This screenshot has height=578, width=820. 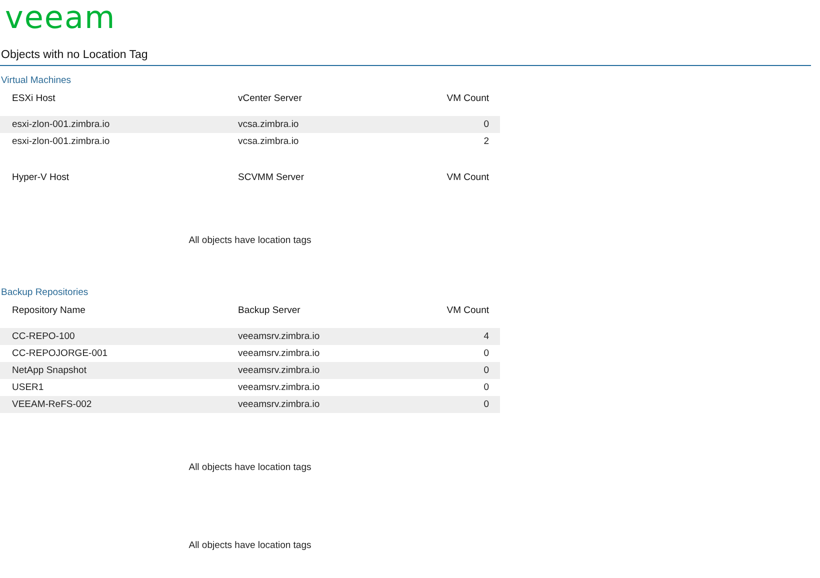 I want to click on column-header: Backup Server, so click(x=270, y=310).